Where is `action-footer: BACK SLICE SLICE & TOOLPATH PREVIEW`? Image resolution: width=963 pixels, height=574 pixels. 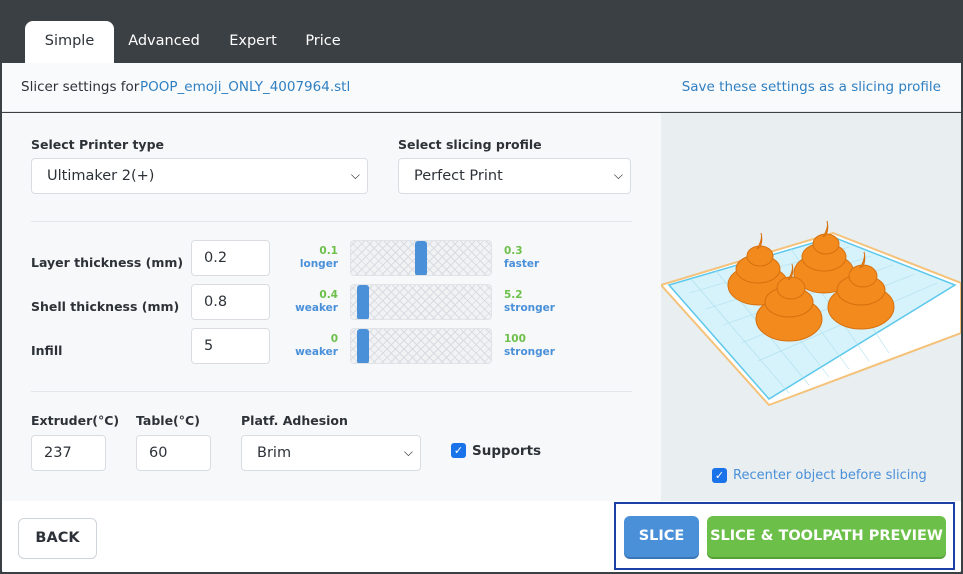 action-footer: BACK SLICE SLICE & TOOLPATH PREVIEW is located at coordinates (481, 536).